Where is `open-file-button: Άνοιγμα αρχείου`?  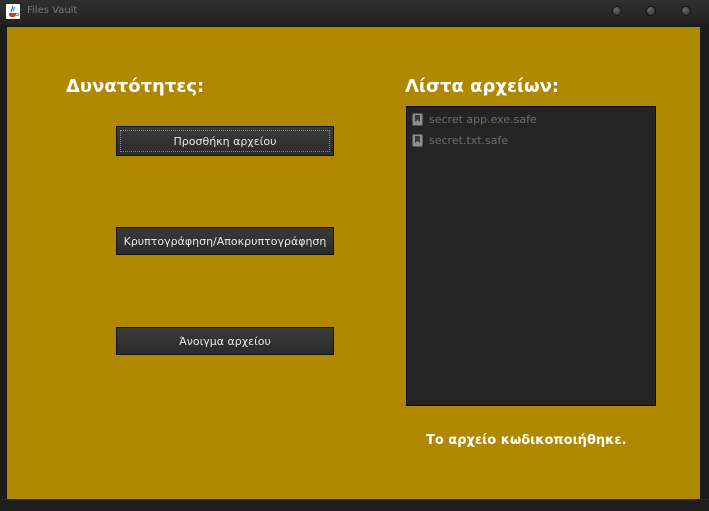
open-file-button: Άνοιγμα αρχείου is located at coordinates (225, 341).